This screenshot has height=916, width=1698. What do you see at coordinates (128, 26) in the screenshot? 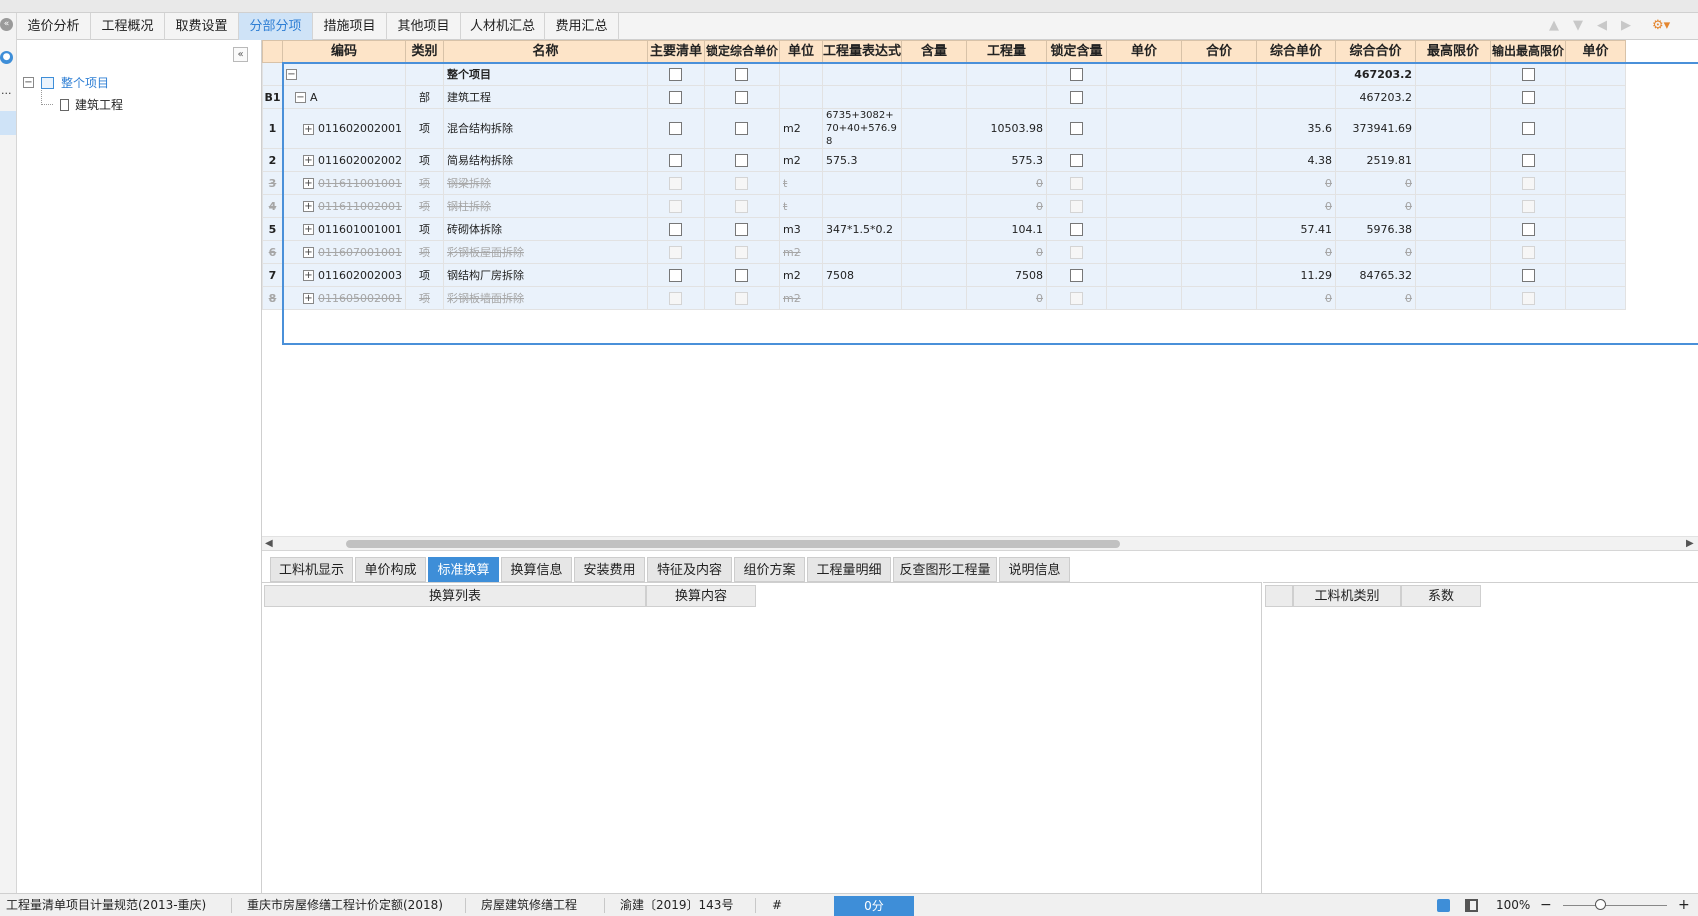
I see `tab-project-overview: 工程概况` at bounding box center [128, 26].